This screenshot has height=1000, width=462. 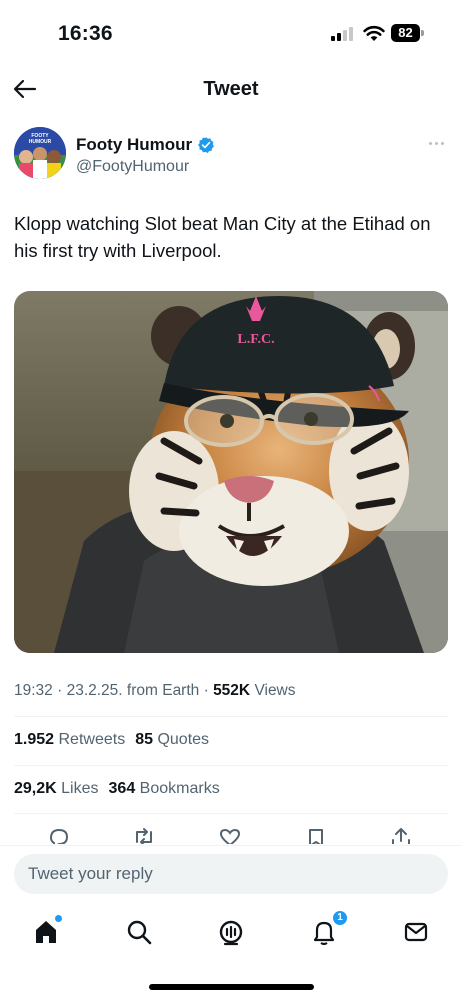 I want to click on bookmarks-count: 364, so click(x=122, y=788).